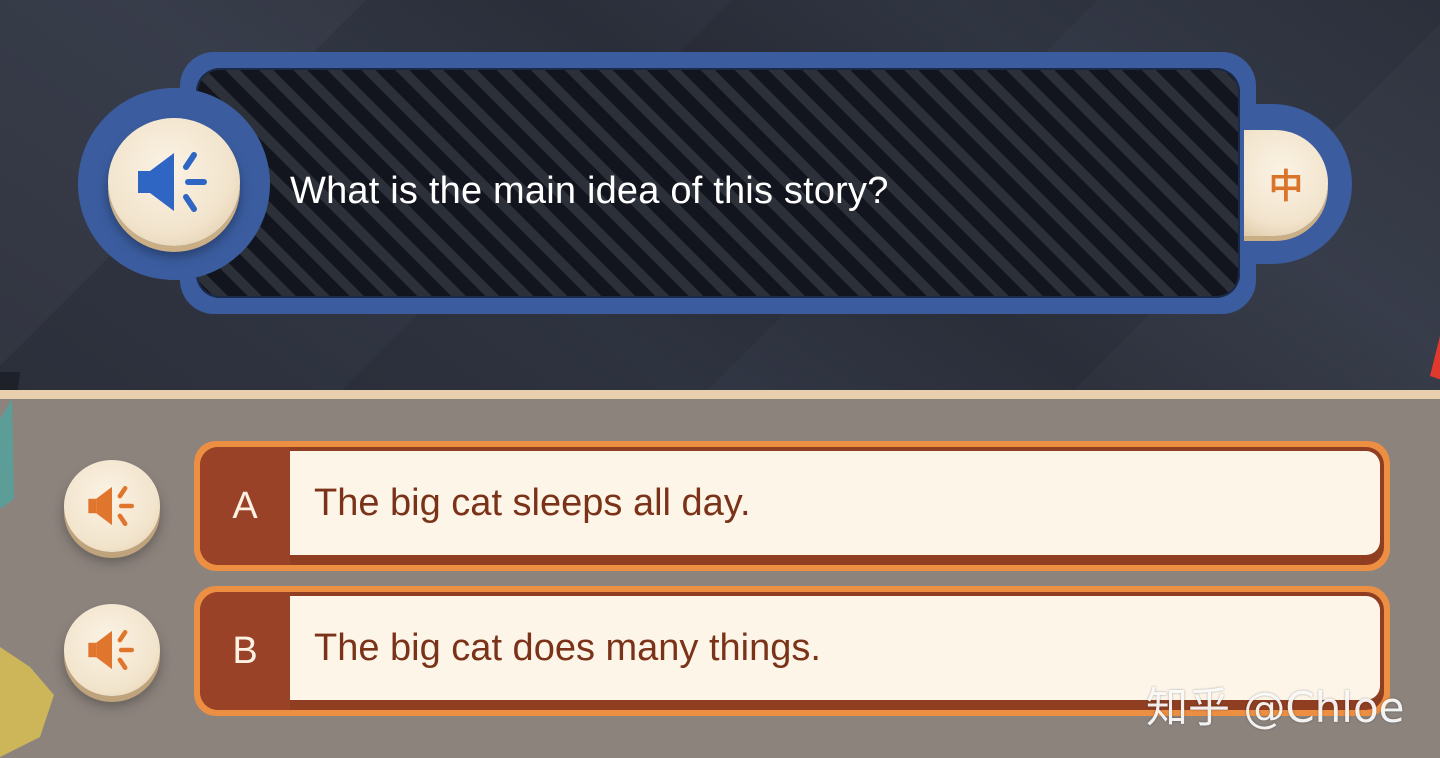  I want to click on question-speaker-button, so click(174, 182).